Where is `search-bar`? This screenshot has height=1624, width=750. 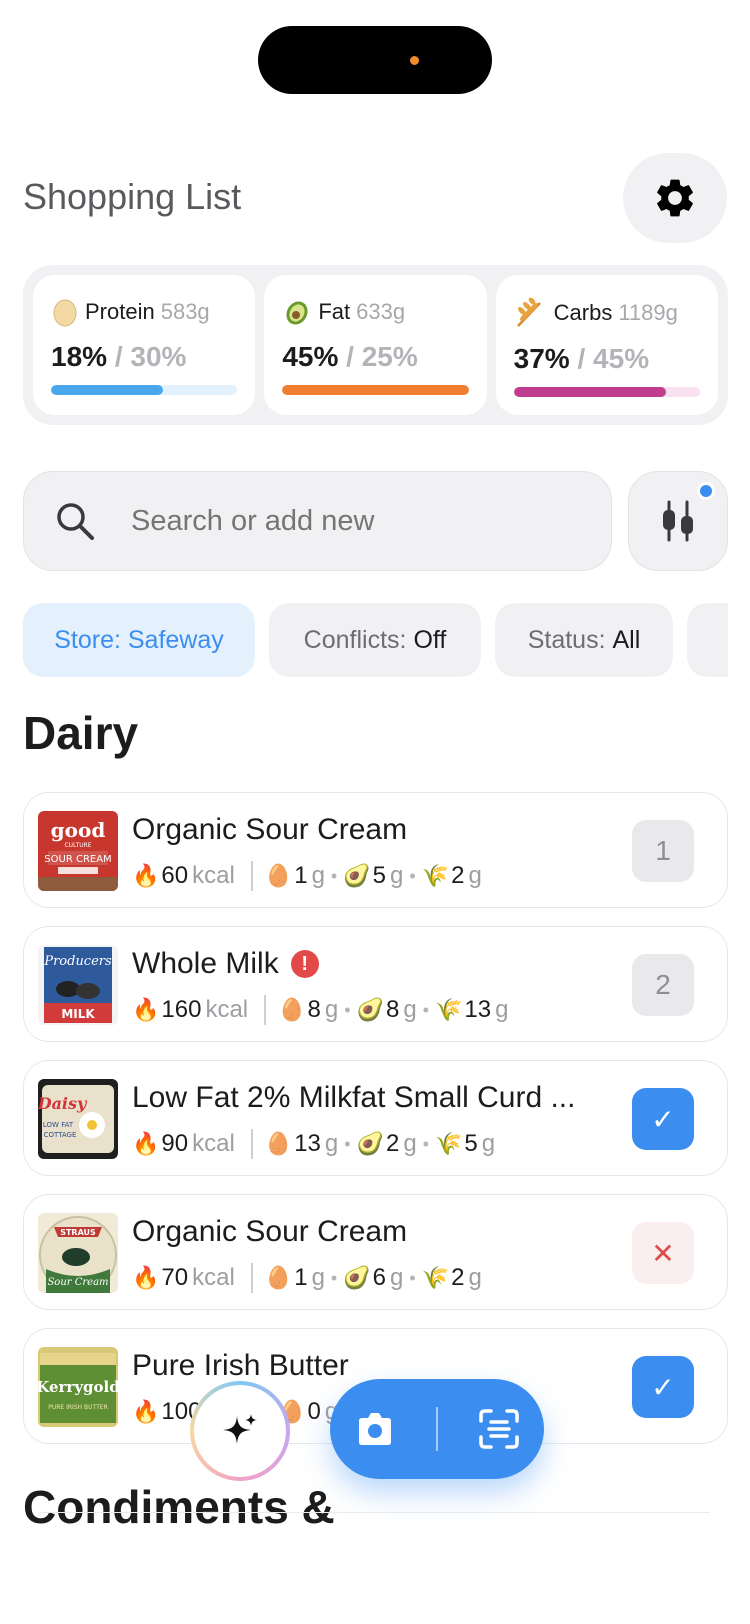 search-bar is located at coordinates (317, 521).